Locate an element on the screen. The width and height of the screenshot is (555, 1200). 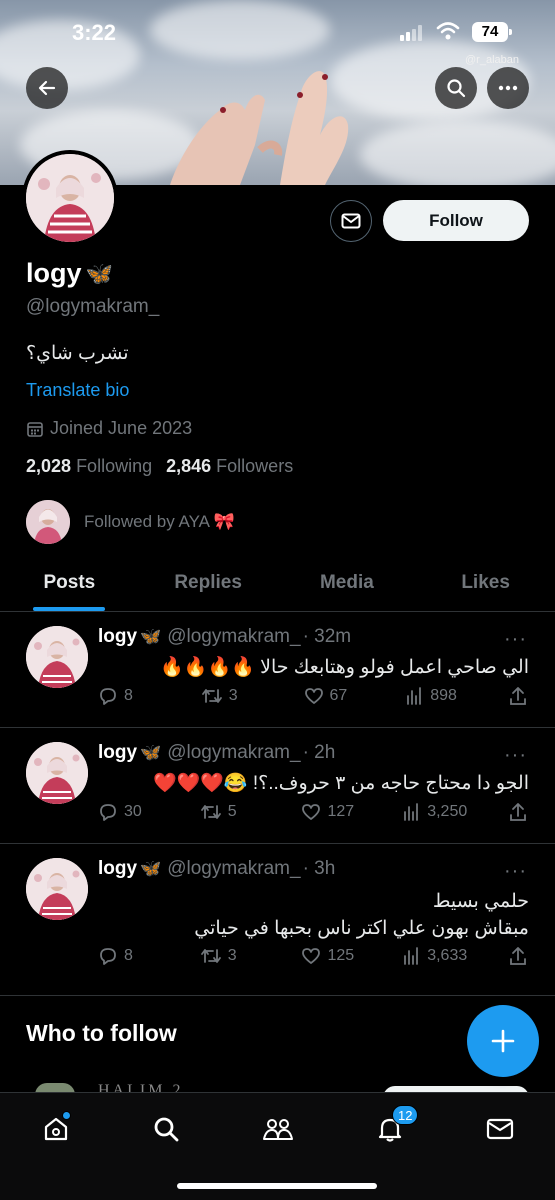
views-icon is located at coordinates (411, 812).